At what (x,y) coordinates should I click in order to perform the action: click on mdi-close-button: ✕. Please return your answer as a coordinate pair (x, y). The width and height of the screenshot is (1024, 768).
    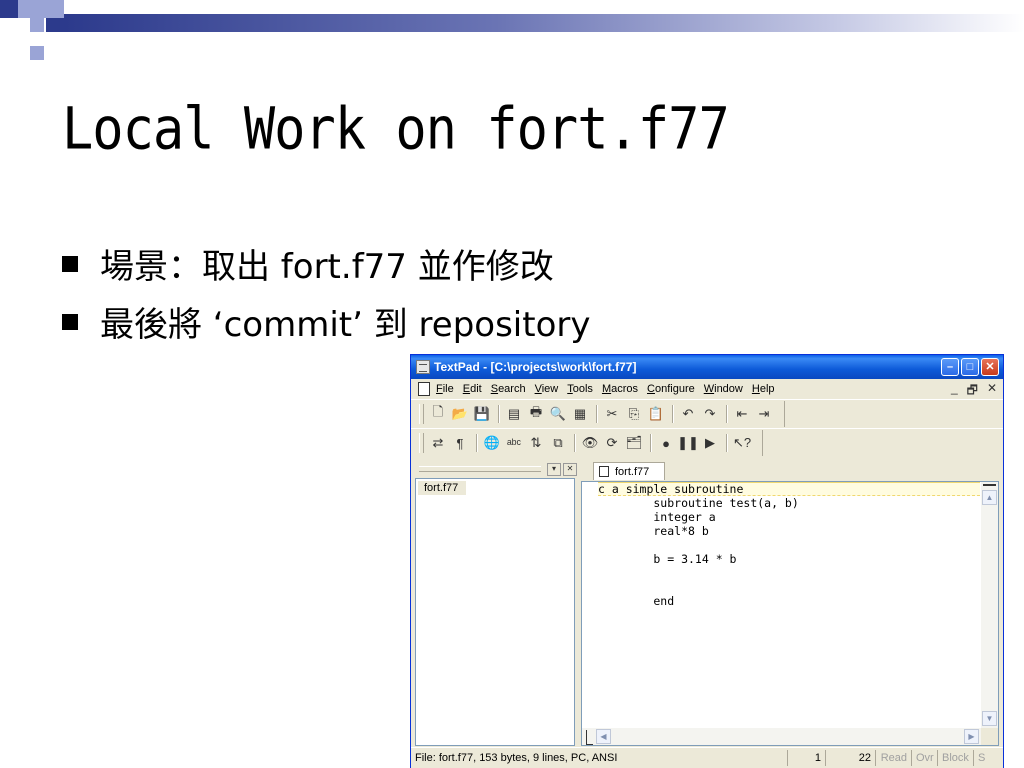
    Looking at the image, I should click on (992, 391).